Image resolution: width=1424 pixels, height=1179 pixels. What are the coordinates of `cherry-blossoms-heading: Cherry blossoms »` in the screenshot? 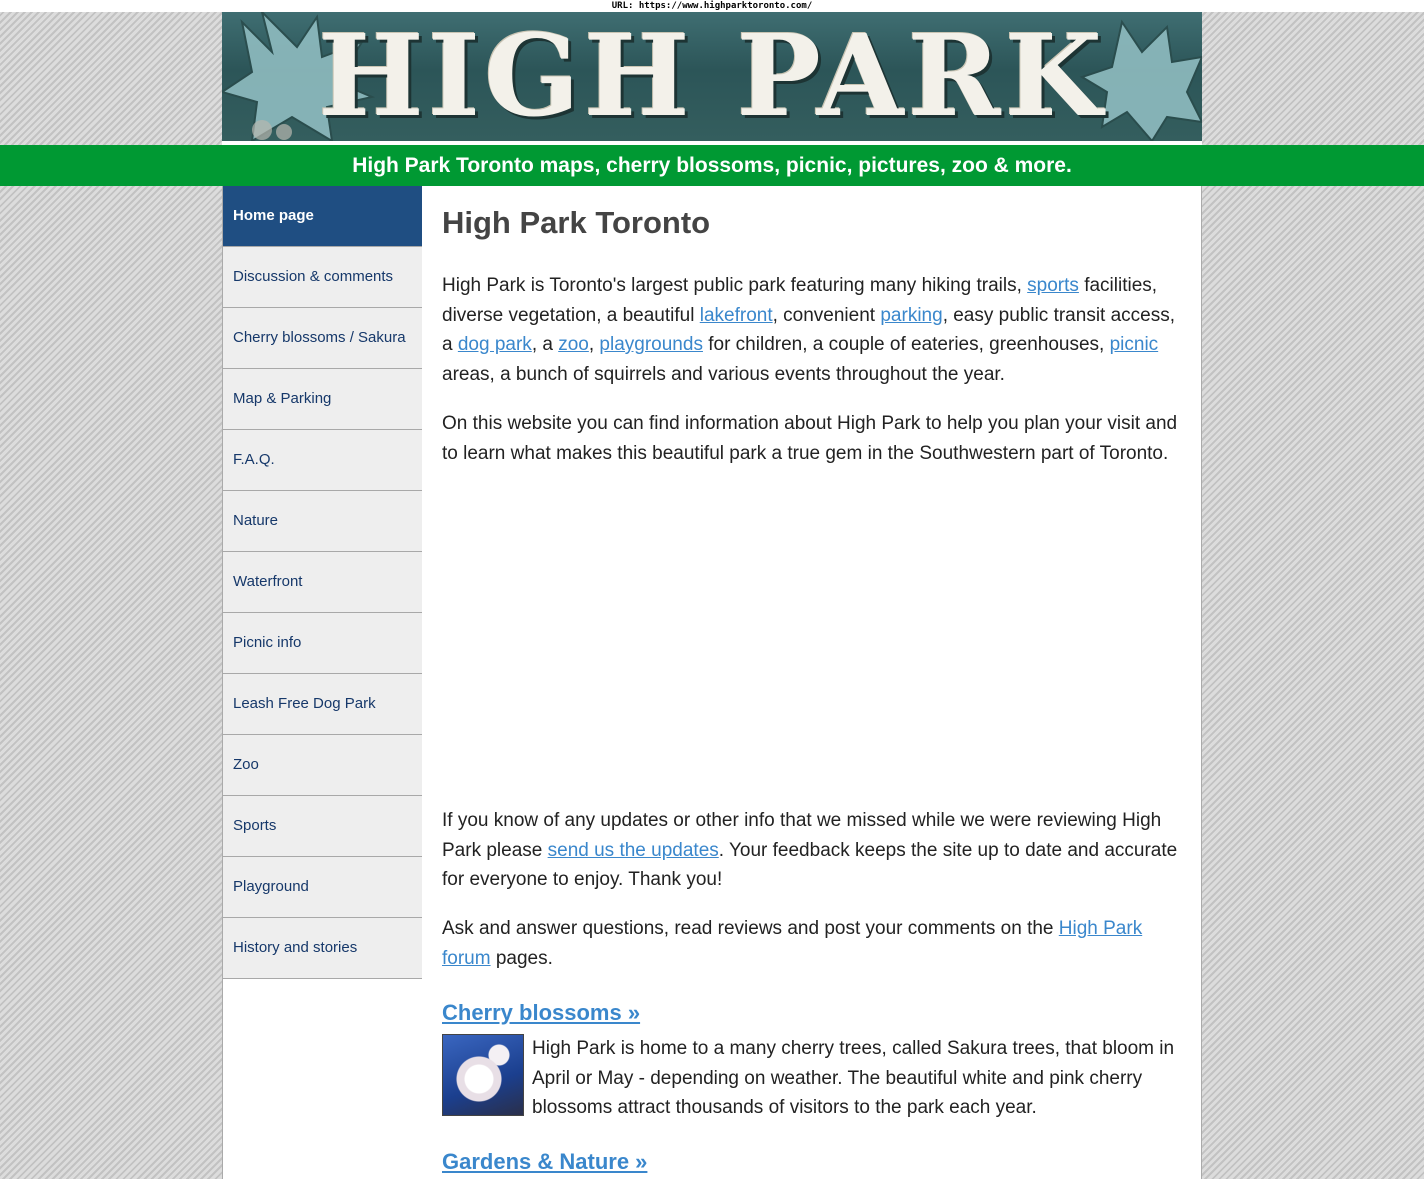 It's located at (541, 1013).